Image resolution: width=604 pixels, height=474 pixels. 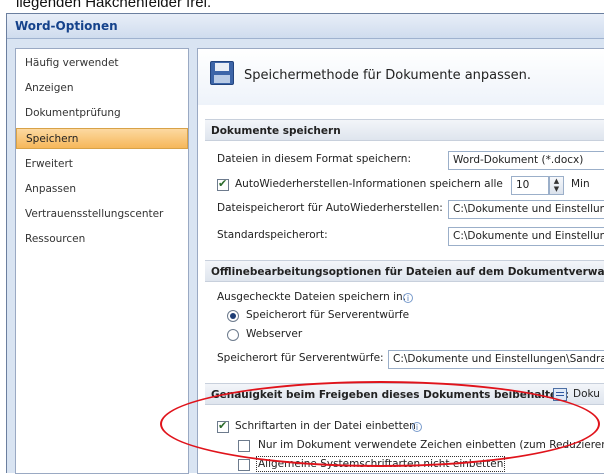 What do you see at coordinates (102, 63) in the screenshot?
I see `sidebar-item-haeufig-verwendet: Häufig verwendet` at bounding box center [102, 63].